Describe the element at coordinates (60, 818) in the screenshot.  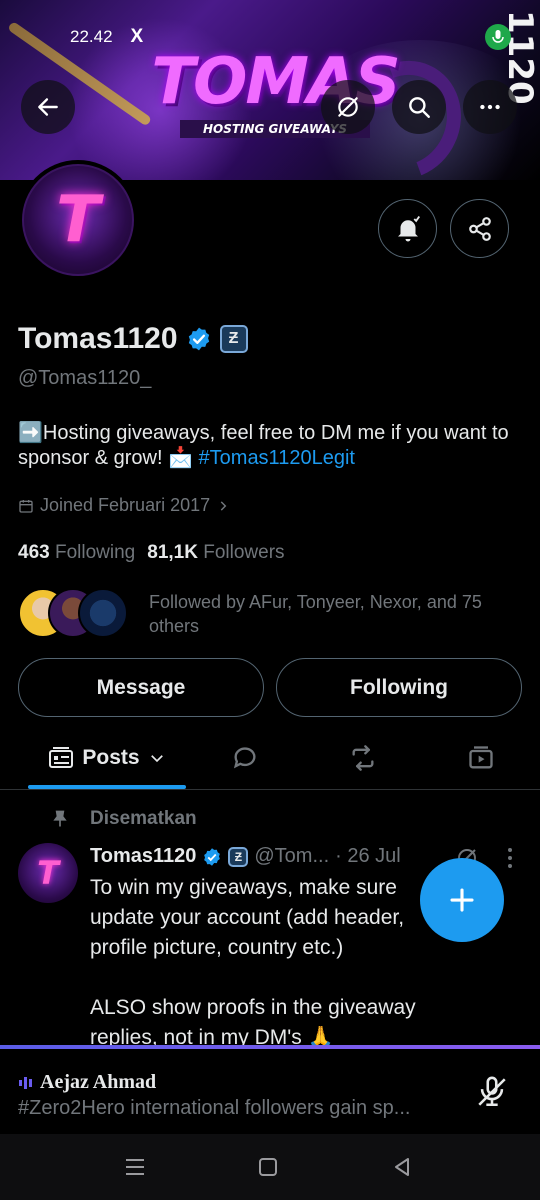
I see `pin-icon` at that location.